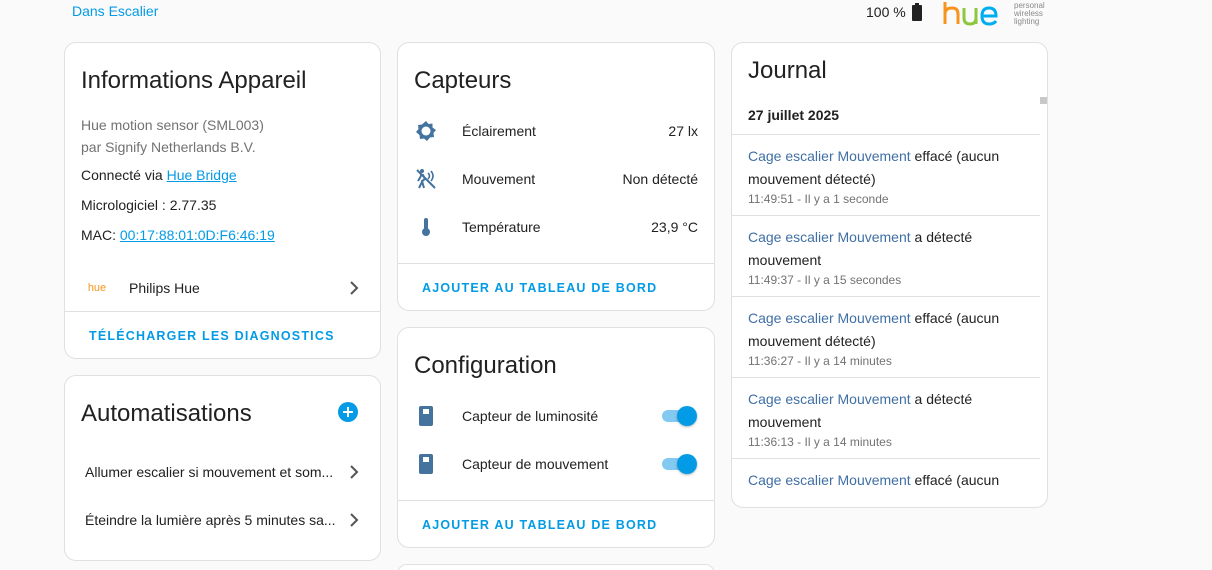 The image size is (1212, 570). Describe the element at coordinates (197, 235) in the screenshot. I see `mac-link: 00:17:88:01:0D:F6:46:19` at that location.